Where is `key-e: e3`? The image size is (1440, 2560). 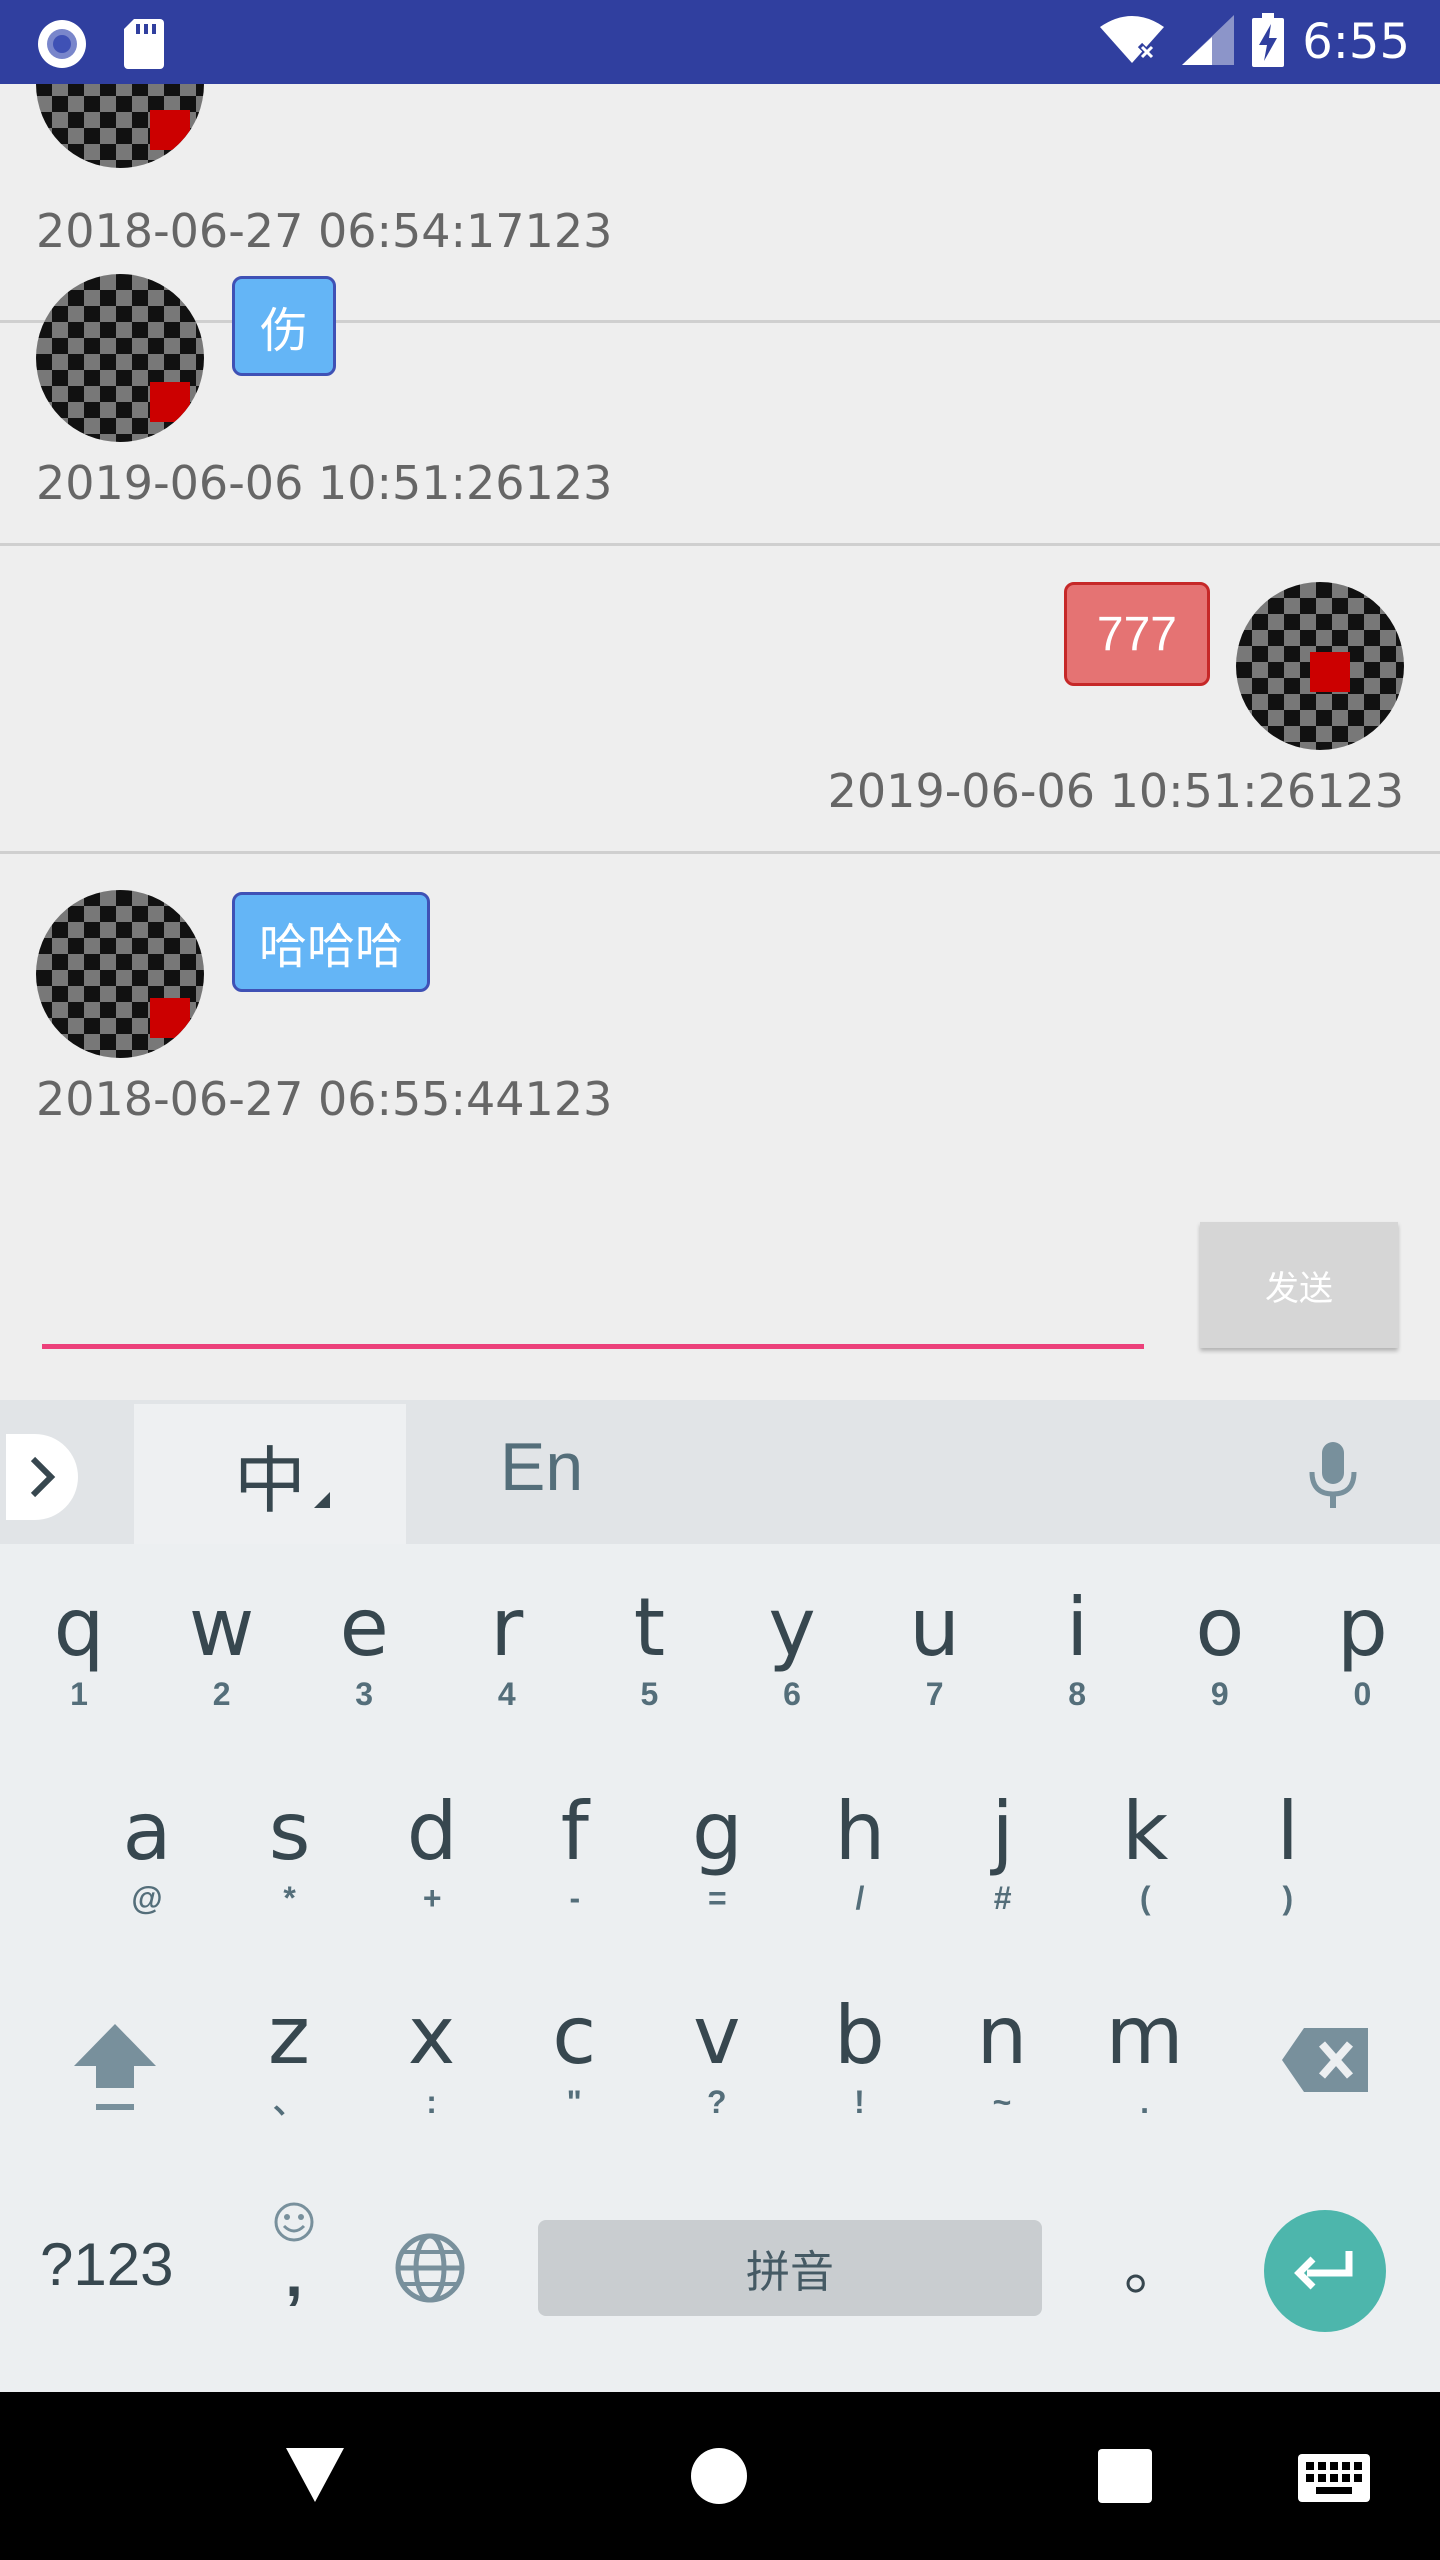
key-e: e3 is located at coordinates (364, 1665).